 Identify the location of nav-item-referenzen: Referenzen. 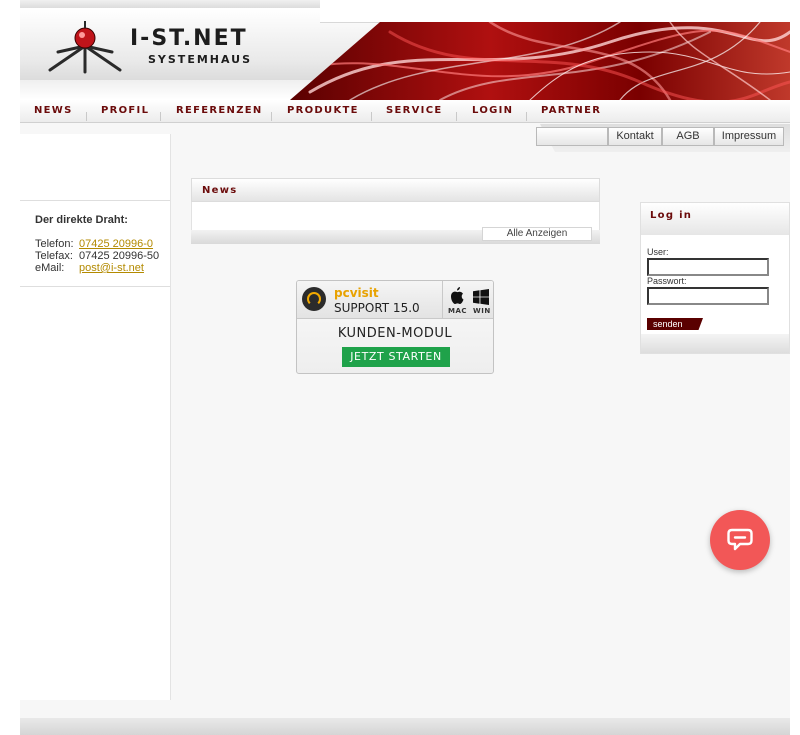
(219, 110).